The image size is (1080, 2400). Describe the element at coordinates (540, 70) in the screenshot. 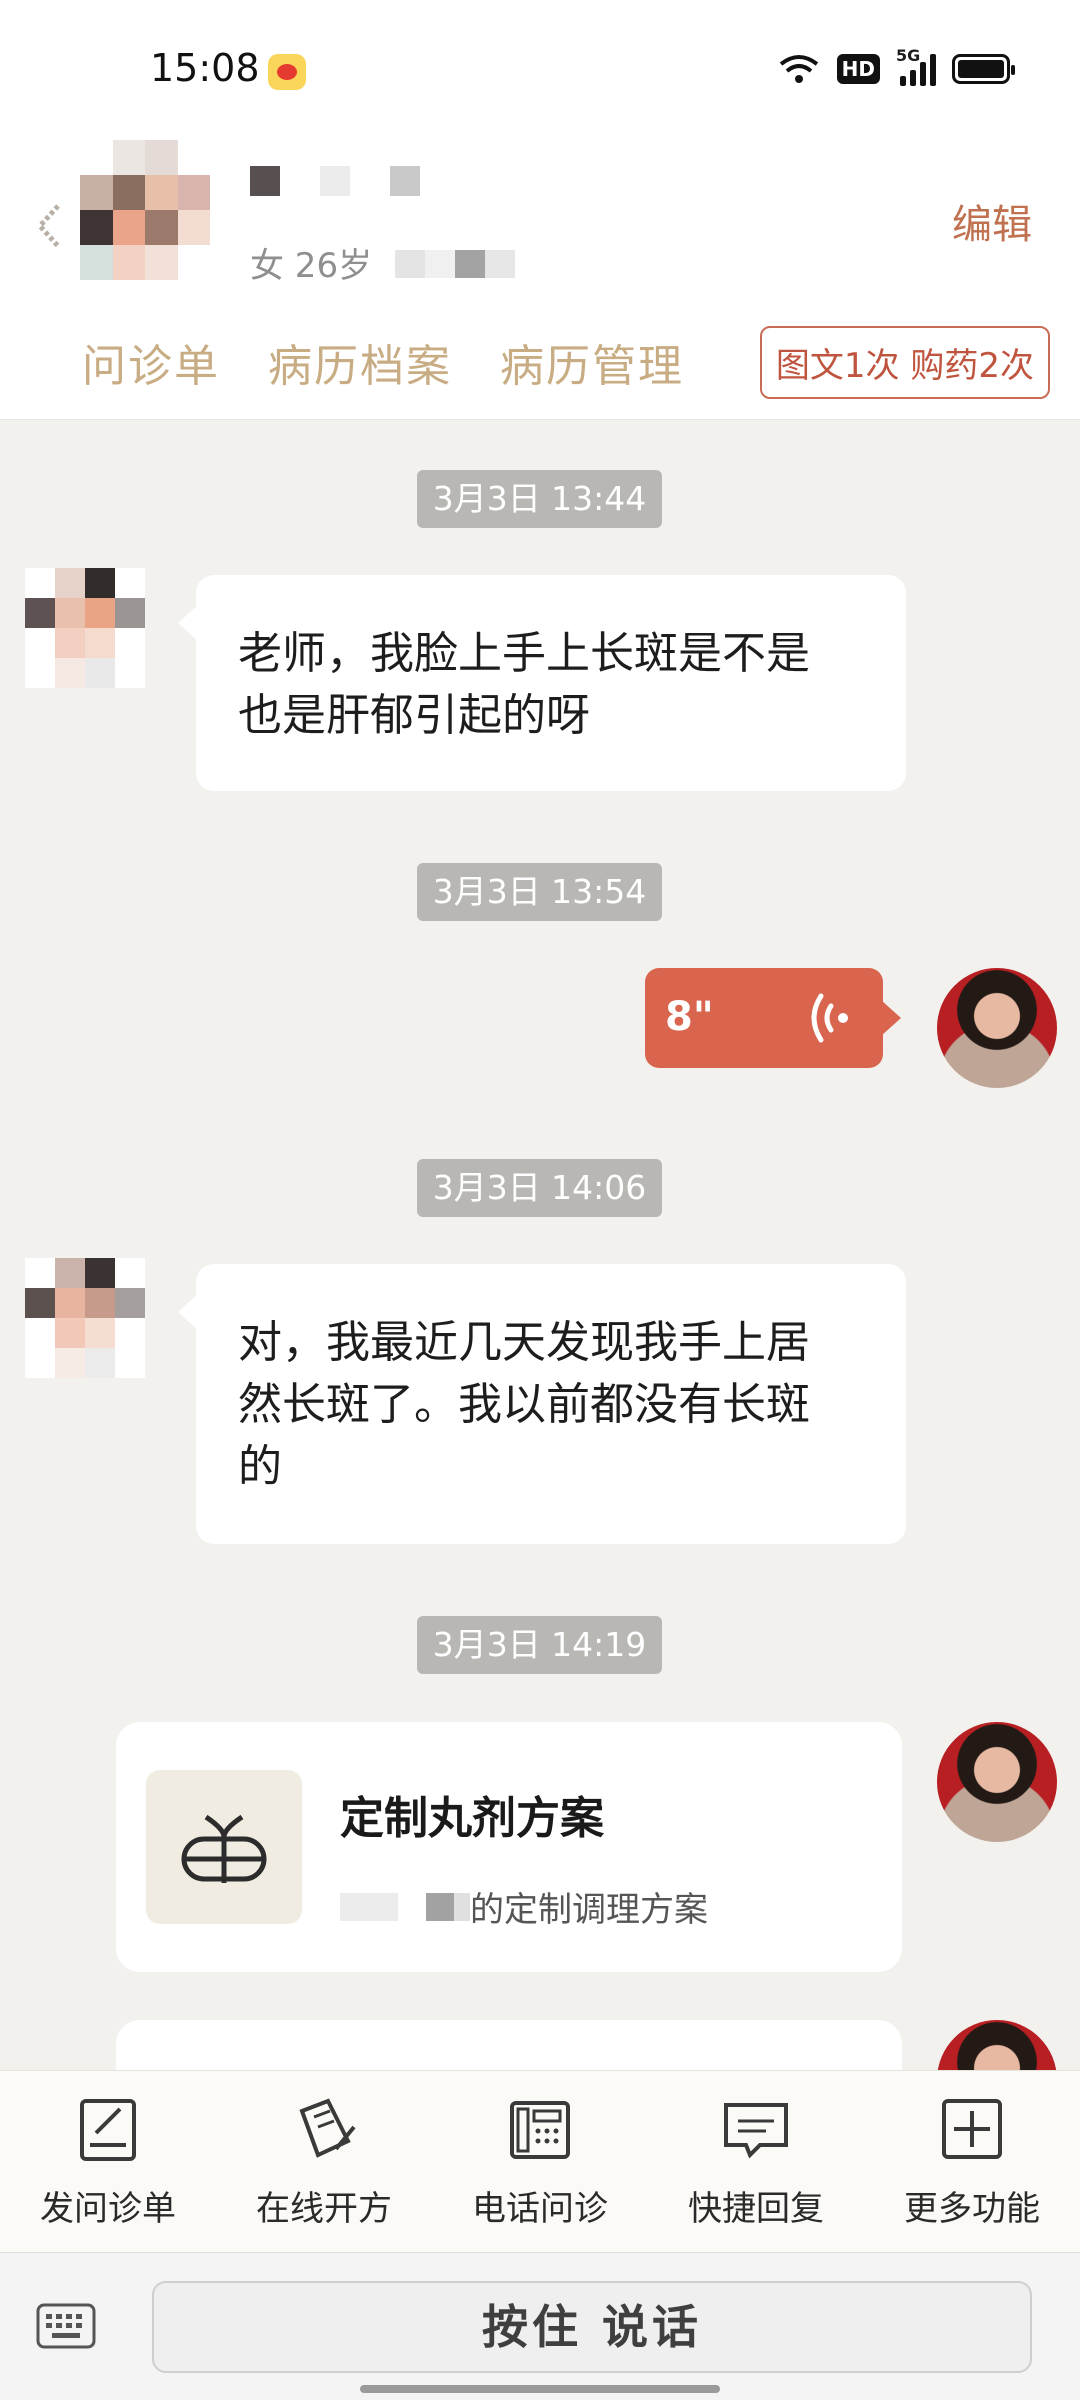

I see `status-bar: 15:08 HD 5G` at that location.